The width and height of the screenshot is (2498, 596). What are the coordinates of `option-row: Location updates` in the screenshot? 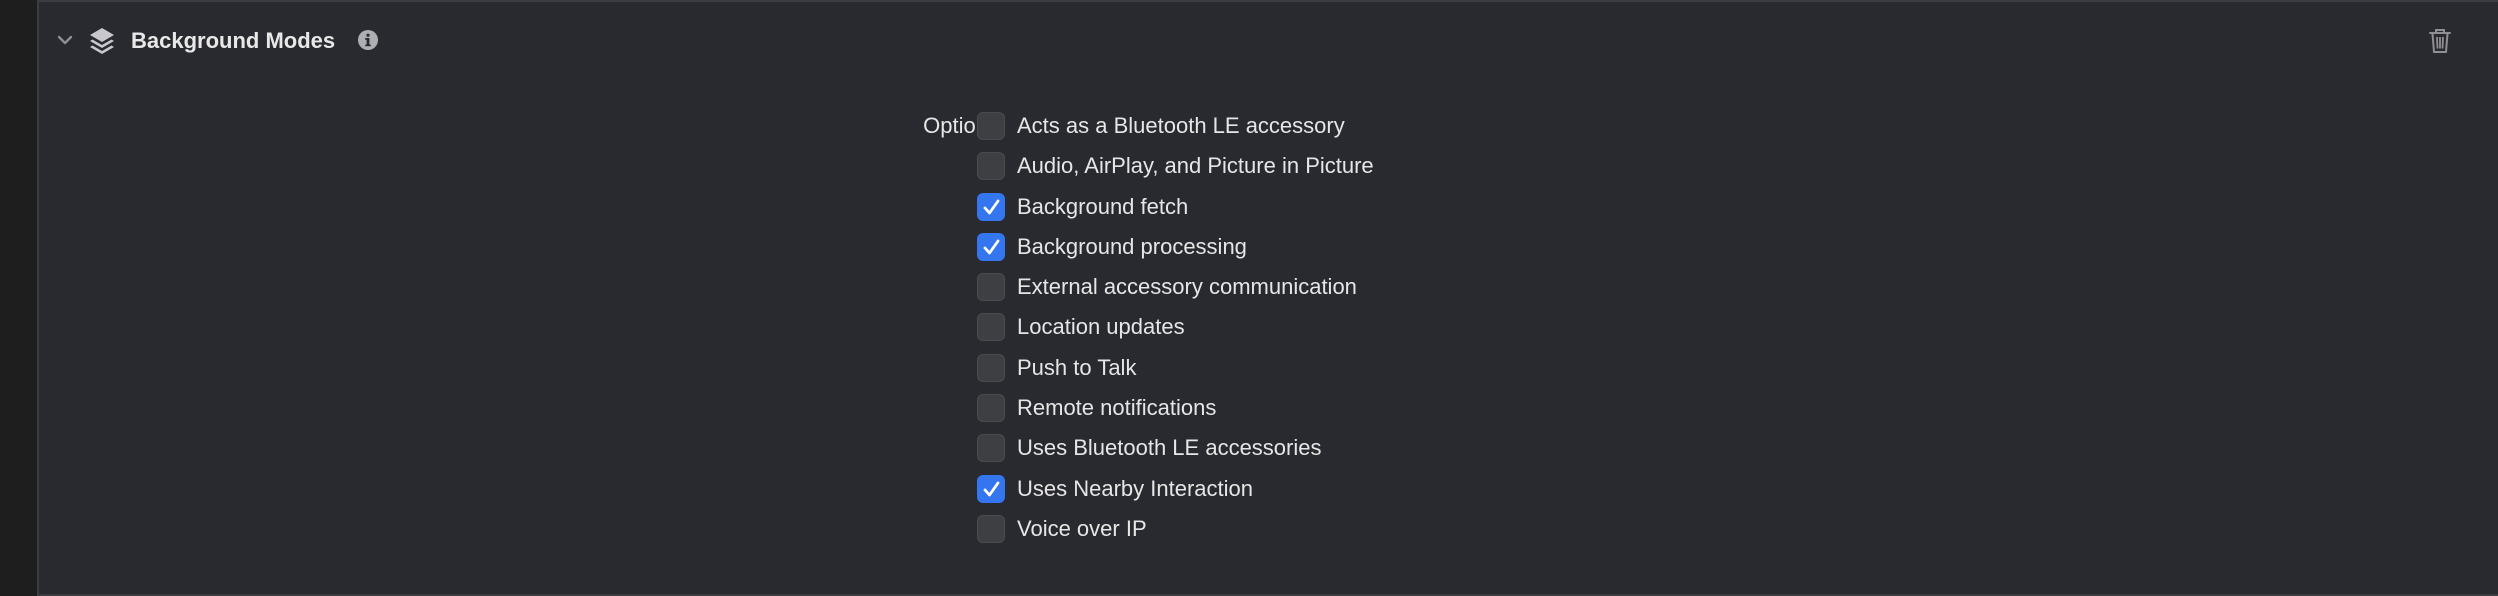 It's located at (1277, 331).